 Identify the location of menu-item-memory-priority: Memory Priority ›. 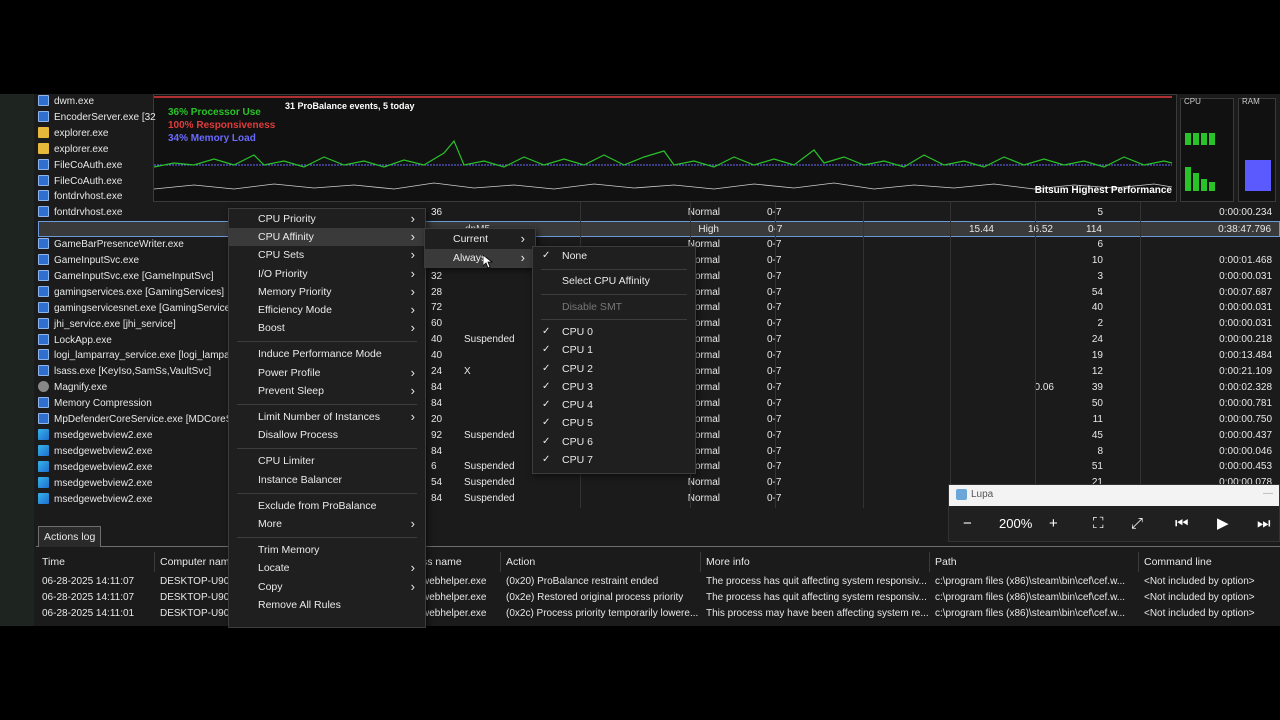
(327, 292).